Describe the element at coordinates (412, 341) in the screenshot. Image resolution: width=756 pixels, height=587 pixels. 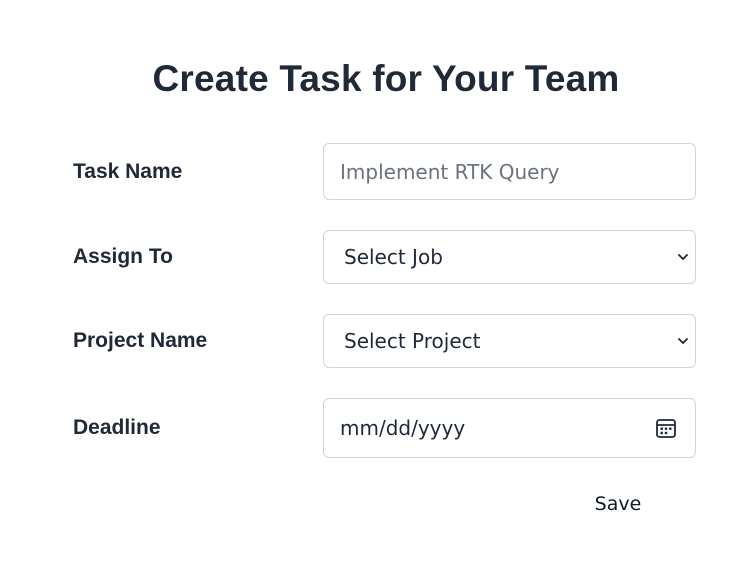
I see `project-name-selected-value: Select Project` at that location.